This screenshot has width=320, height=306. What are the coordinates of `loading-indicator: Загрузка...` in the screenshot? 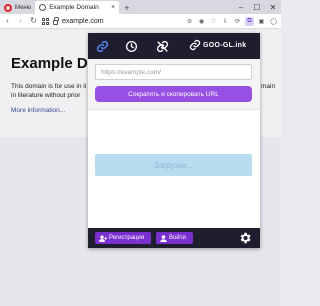 It's located at (173, 165).